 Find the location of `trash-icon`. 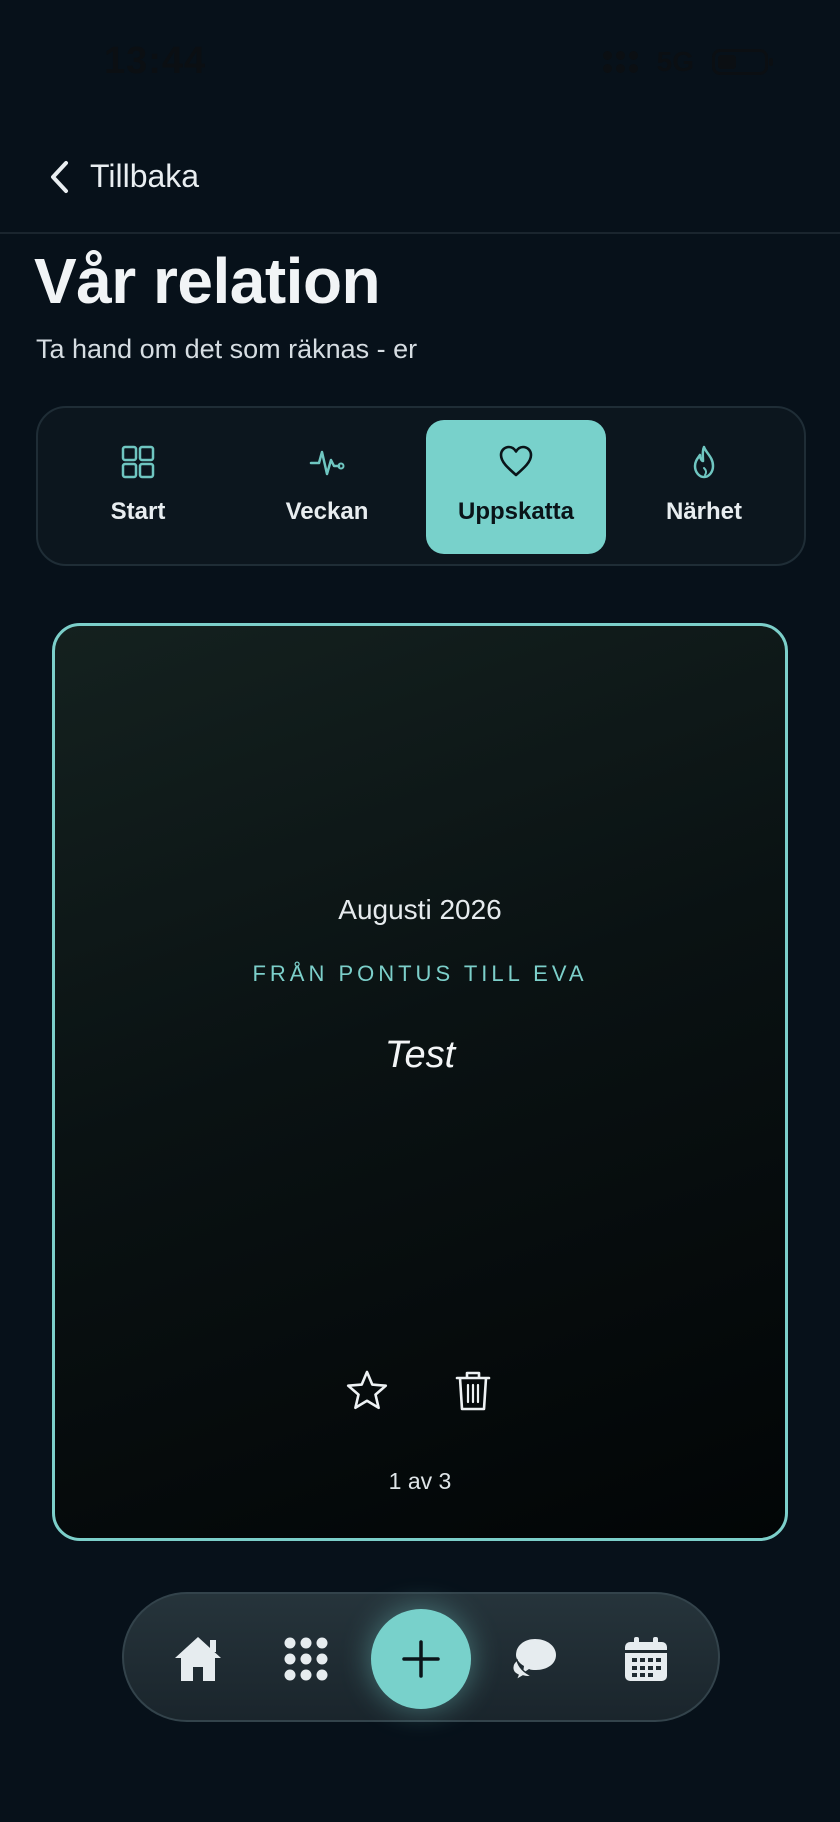

trash-icon is located at coordinates (473, 1391).